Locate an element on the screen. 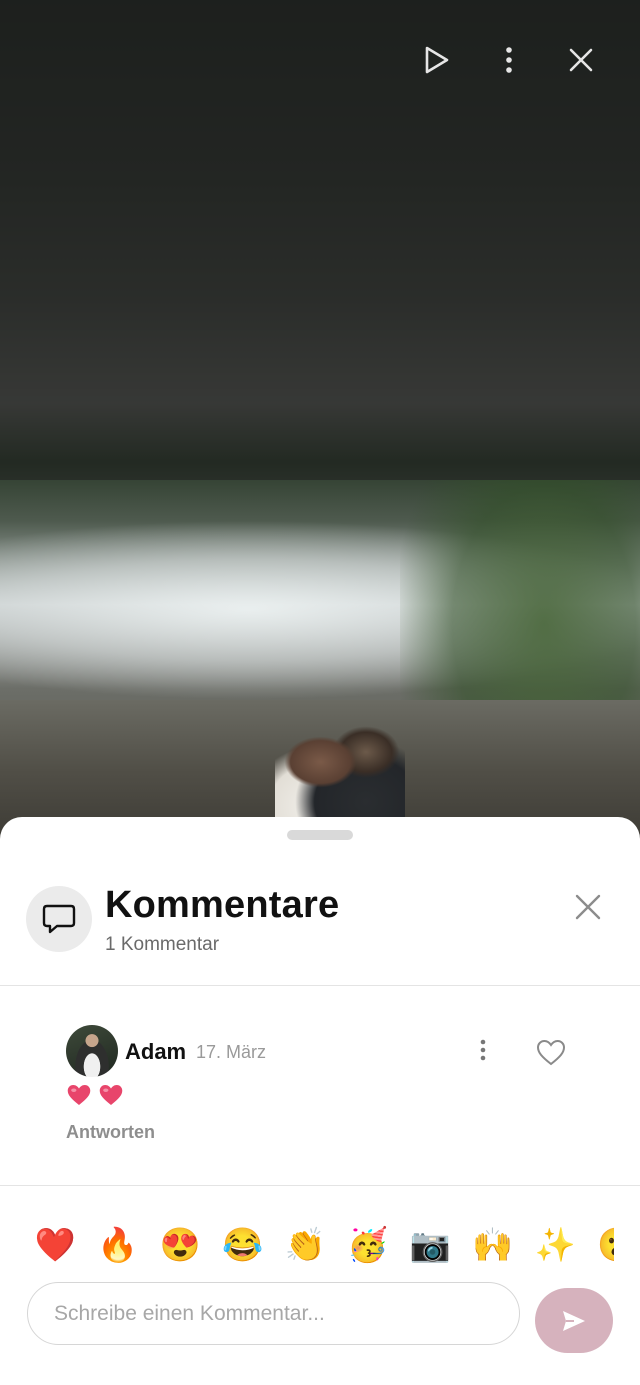  send-icon is located at coordinates (574, 1320).